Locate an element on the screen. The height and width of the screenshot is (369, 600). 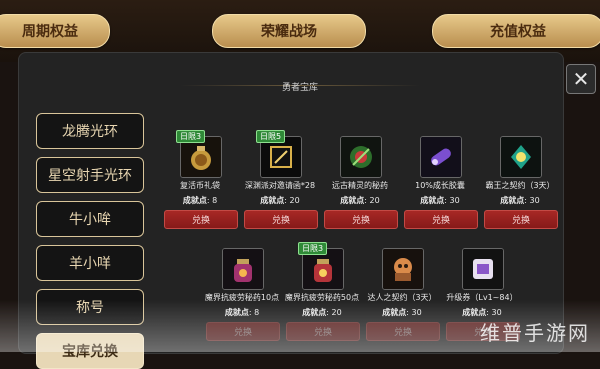
sidebar-item-label: 宝库兑换 is located at coordinates (90, 352).